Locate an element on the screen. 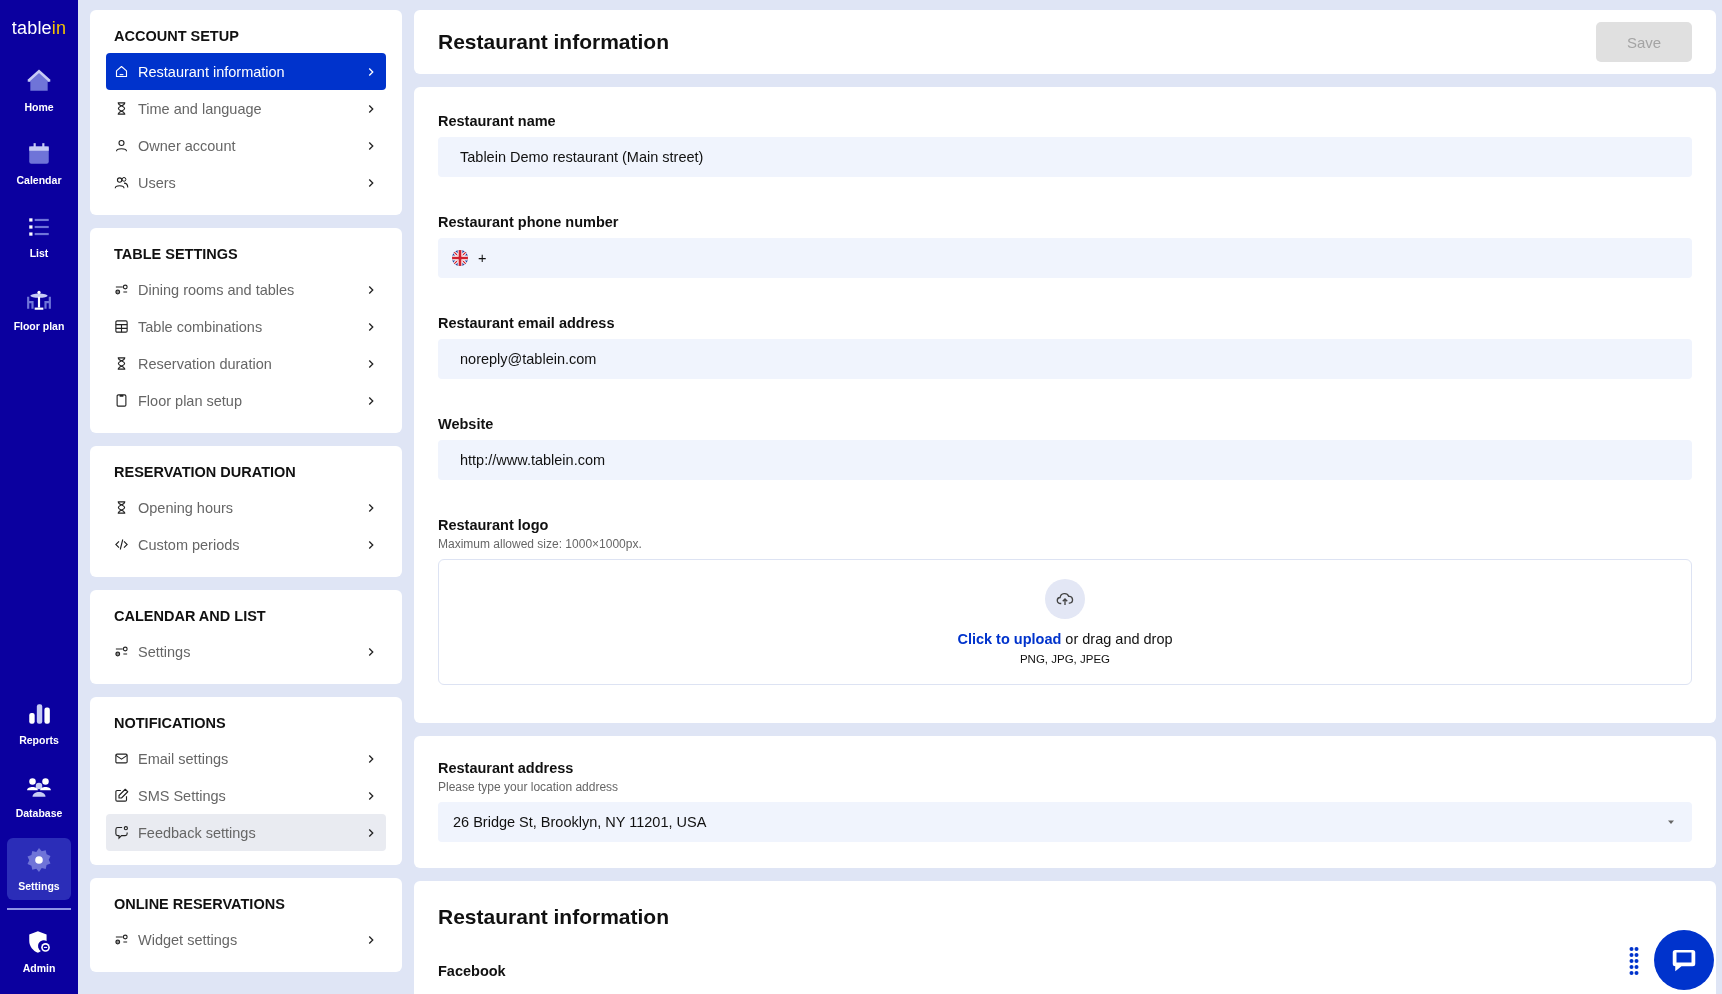  section-title: TABLE SETTINGS is located at coordinates (176, 254).